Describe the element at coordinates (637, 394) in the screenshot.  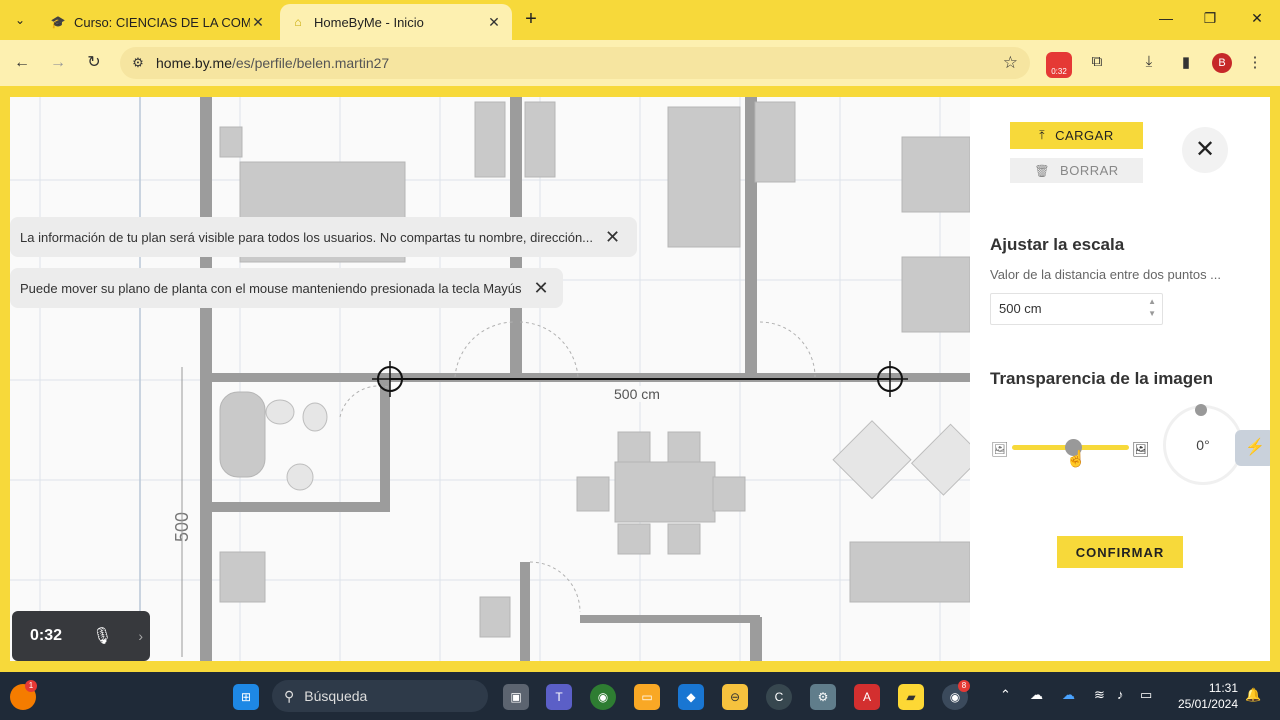
I see `scale-line-label: 500 cm` at that location.